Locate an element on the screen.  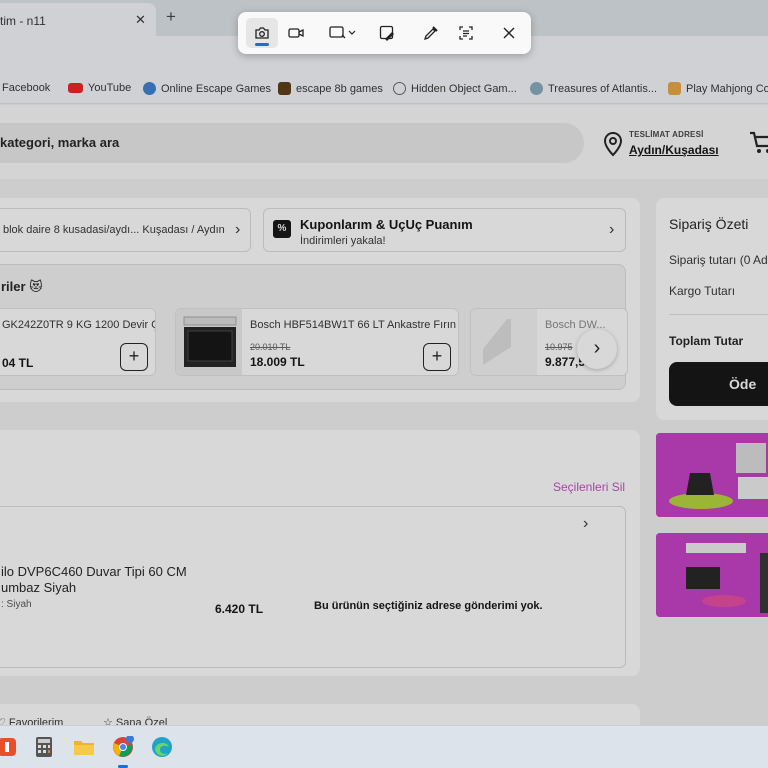
rectangle-snip-icon is located at coordinates (342, 32).